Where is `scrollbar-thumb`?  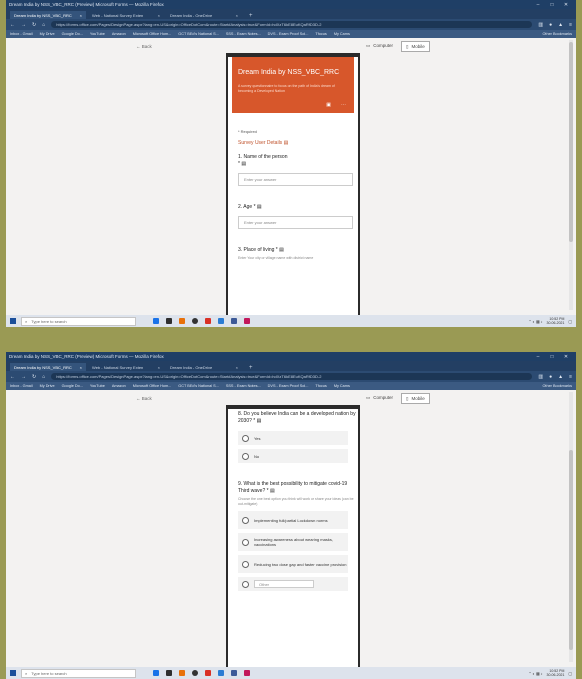
scrollbar-thumb is located at coordinates (571, 142).